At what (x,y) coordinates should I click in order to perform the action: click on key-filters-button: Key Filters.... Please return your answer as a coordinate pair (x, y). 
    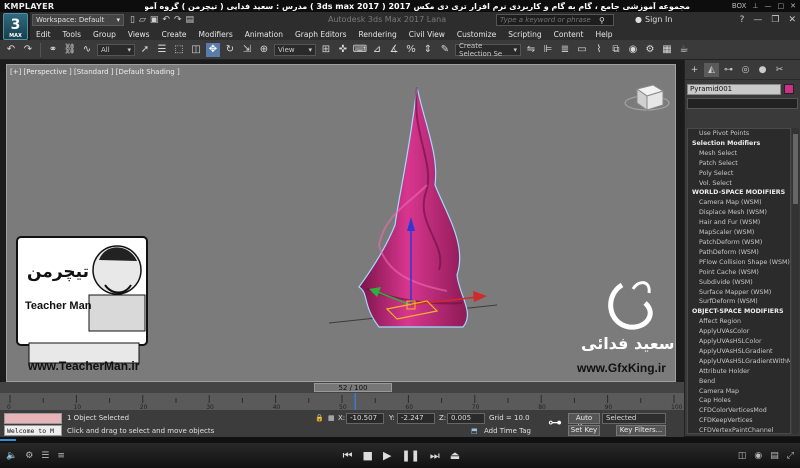
    Looking at the image, I should click on (641, 430).